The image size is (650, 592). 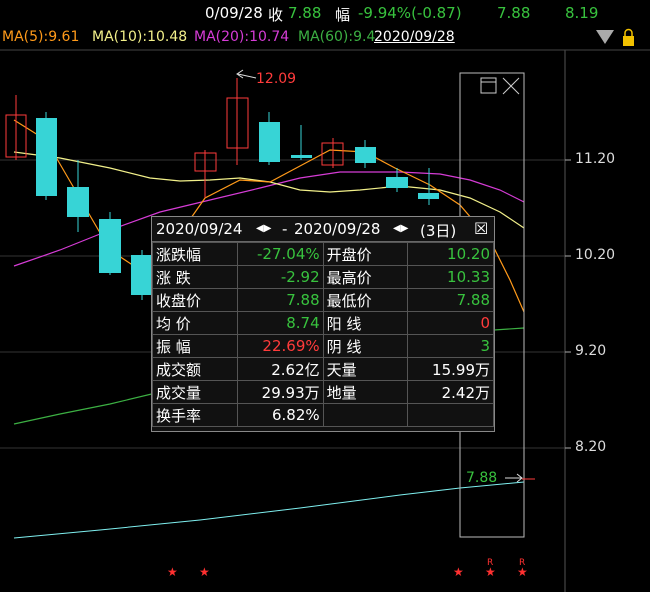 What do you see at coordinates (514, 13) in the screenshot?
I see `header-value-2: 7.88` at bounding box center [514, 13].